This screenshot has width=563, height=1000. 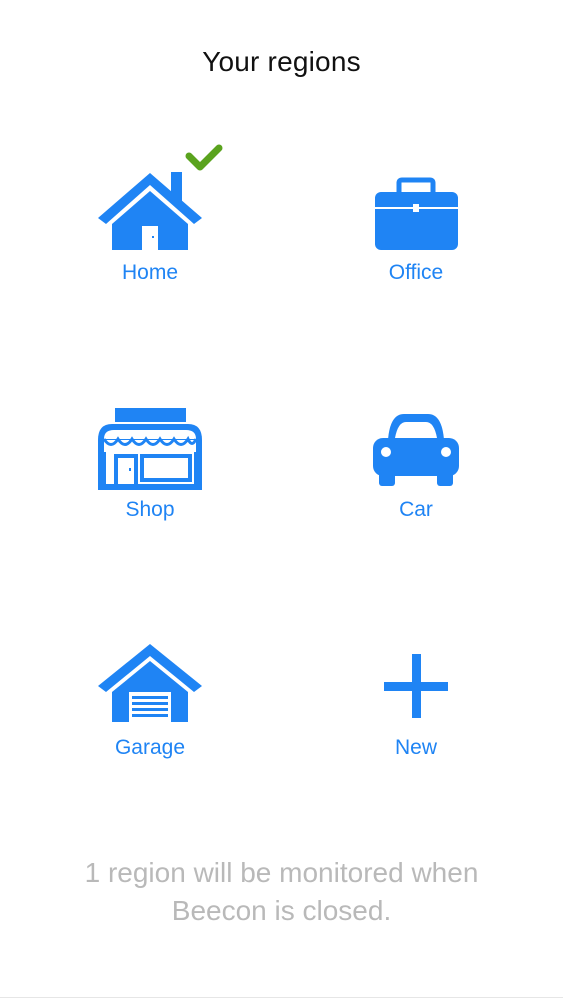 I want to click on region-car-label: Car, so click(x=416, y=509).